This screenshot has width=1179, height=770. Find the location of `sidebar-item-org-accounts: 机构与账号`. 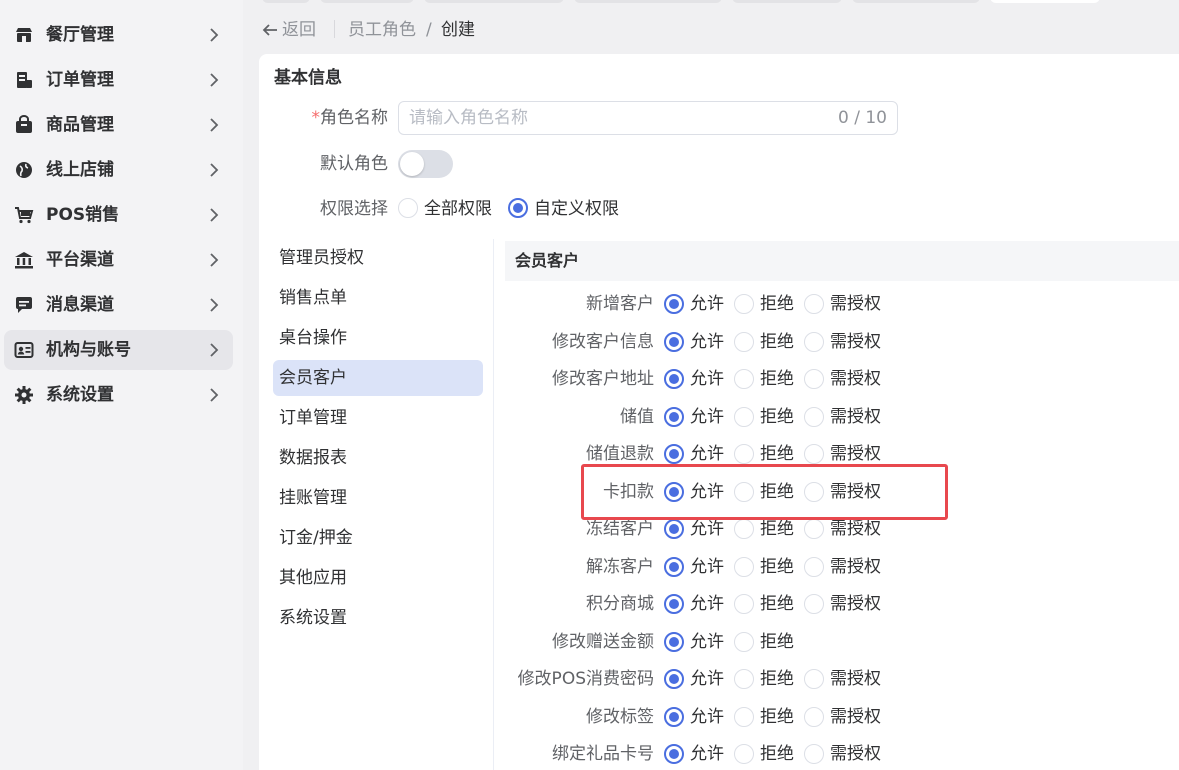

sidebar-item-org-accounts: 机构与账号 is located at coordinates (118, 350).